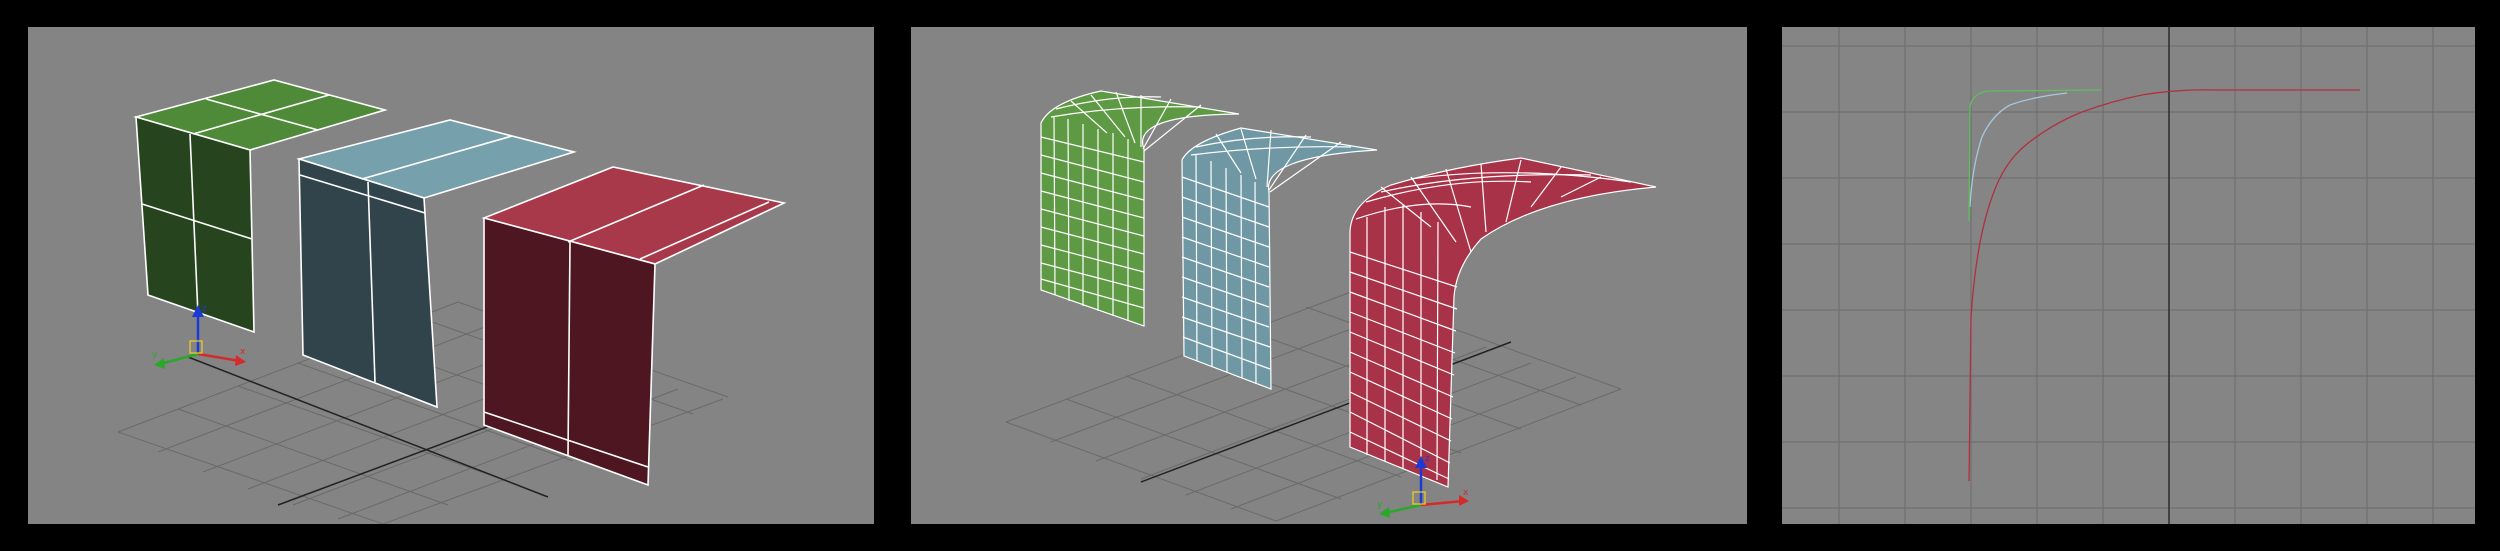  I want to click on ground-grid, so click(1313, 406).